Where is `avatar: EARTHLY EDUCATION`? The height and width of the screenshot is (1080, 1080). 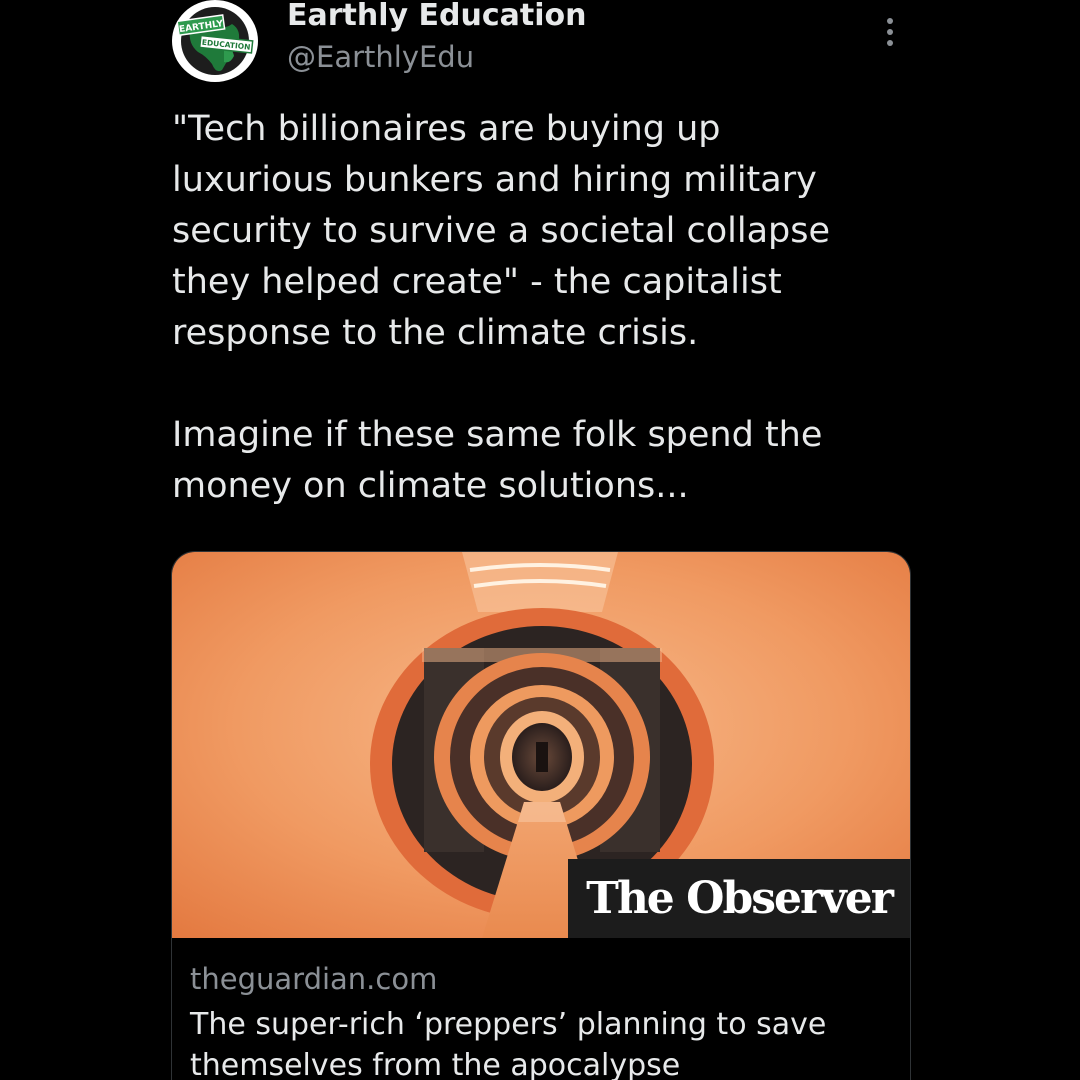
avatar: EARTHLY EDUCATION is located at coordinates (215, 41).